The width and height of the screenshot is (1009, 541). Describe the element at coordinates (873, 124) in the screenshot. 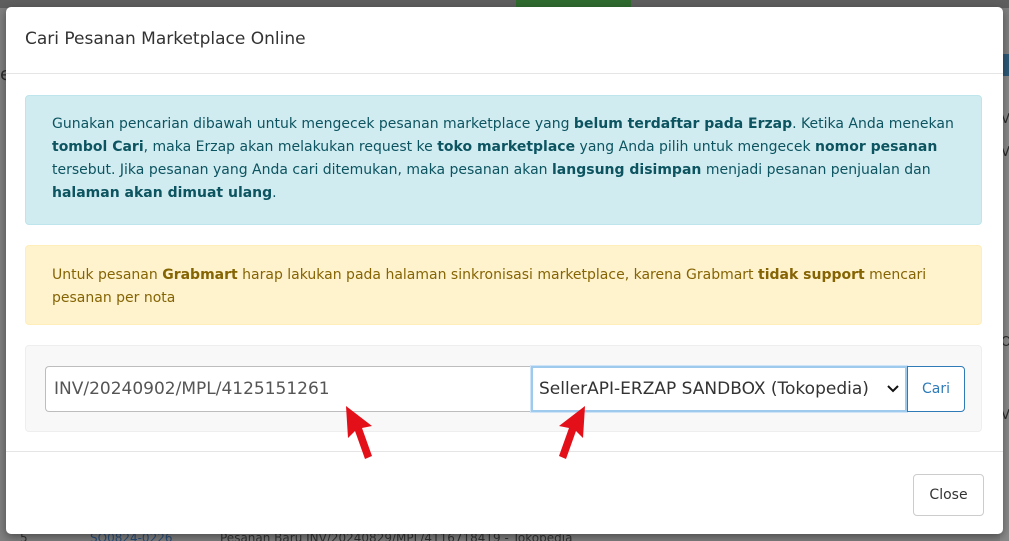

I see `alert-text: . Ketika Anda menekan` at that location.